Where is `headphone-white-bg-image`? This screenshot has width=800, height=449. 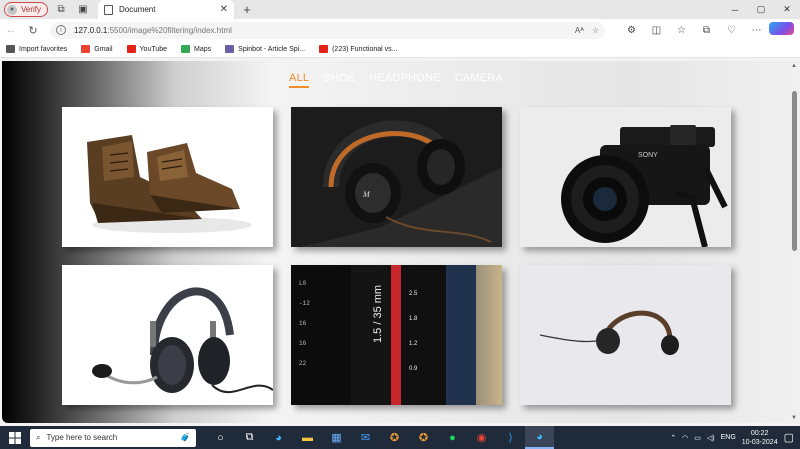 headphone-white-bg-image is located at coordinates (625, 335).